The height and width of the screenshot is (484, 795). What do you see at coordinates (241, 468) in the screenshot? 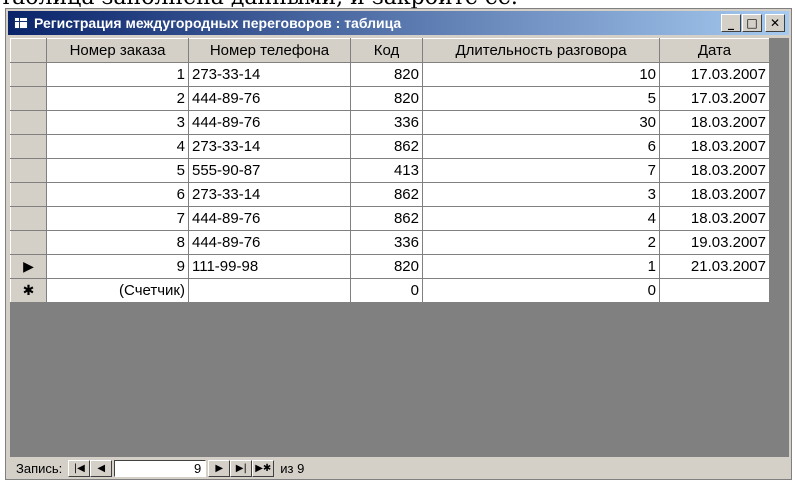
I see `last-record-icon: ▶|` at bounding box center [241, 468].